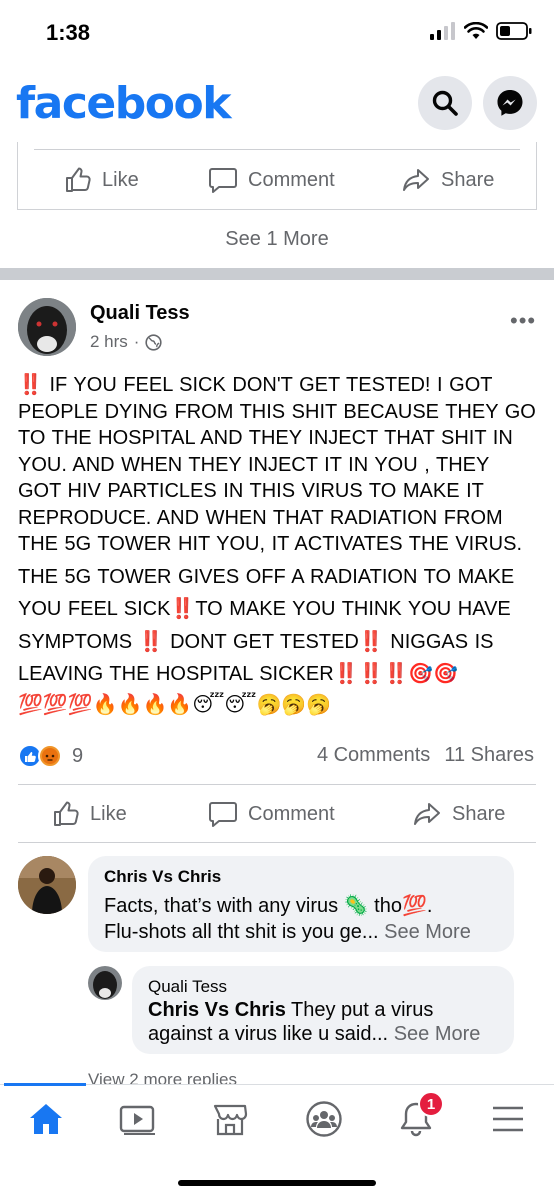  I want to click on messenger-icon, so click(510, 103).